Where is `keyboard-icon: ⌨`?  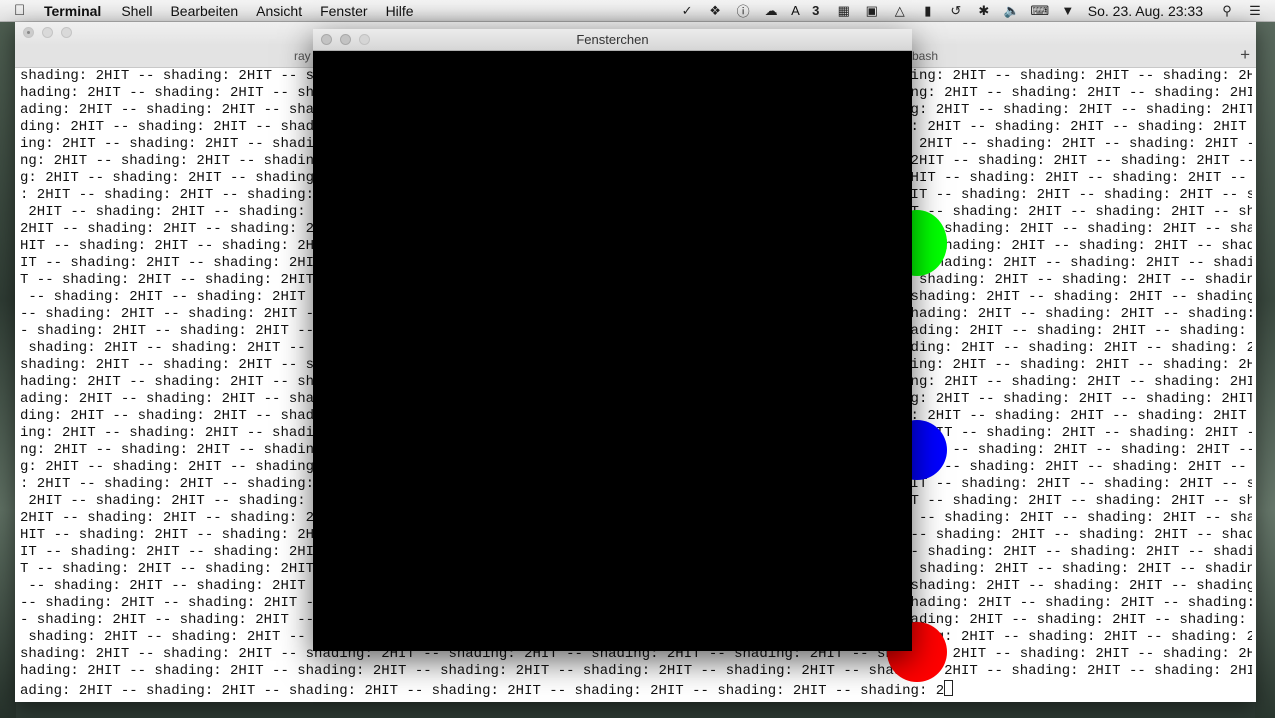
keyboard-icon: ⌨ is located at coordinates (1039, 10).